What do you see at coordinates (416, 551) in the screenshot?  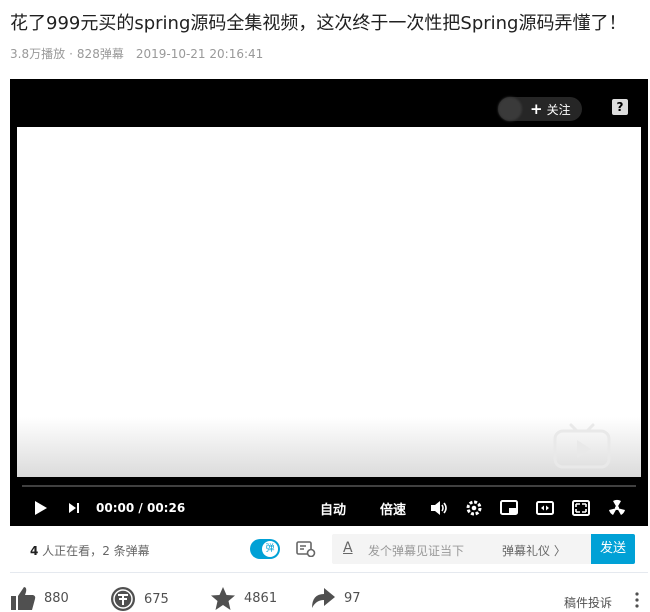 I see `danmaku-placeholder: 发个弹幕见证当下` at bounding box center [416, 551].